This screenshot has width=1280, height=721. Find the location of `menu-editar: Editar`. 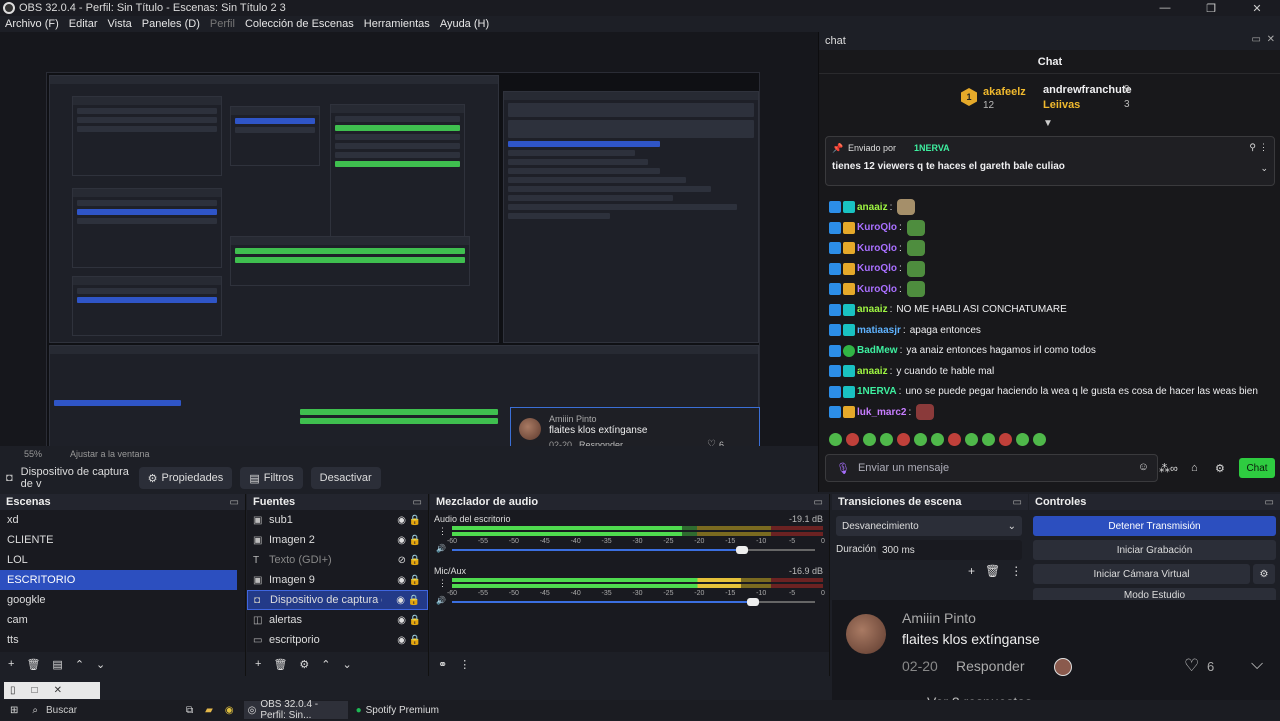

menu-editar: Editar is located at coordinates (83, 24).